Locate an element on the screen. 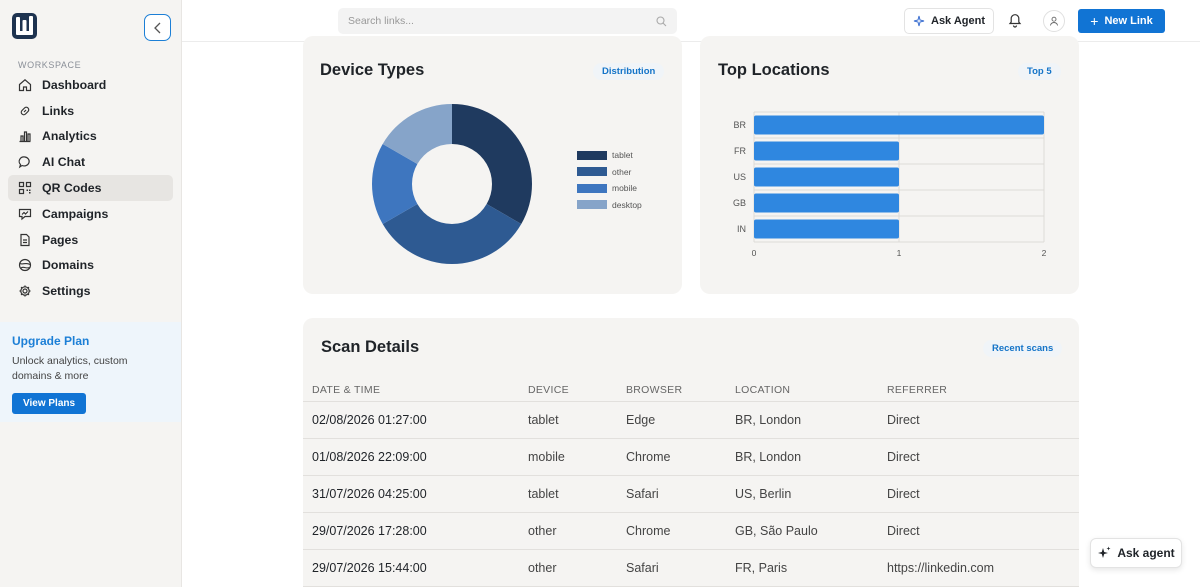 This screenshot has height=587, width=1200. floating-ask-agent-button: Ask agent is located at coordinates (1136, 553).